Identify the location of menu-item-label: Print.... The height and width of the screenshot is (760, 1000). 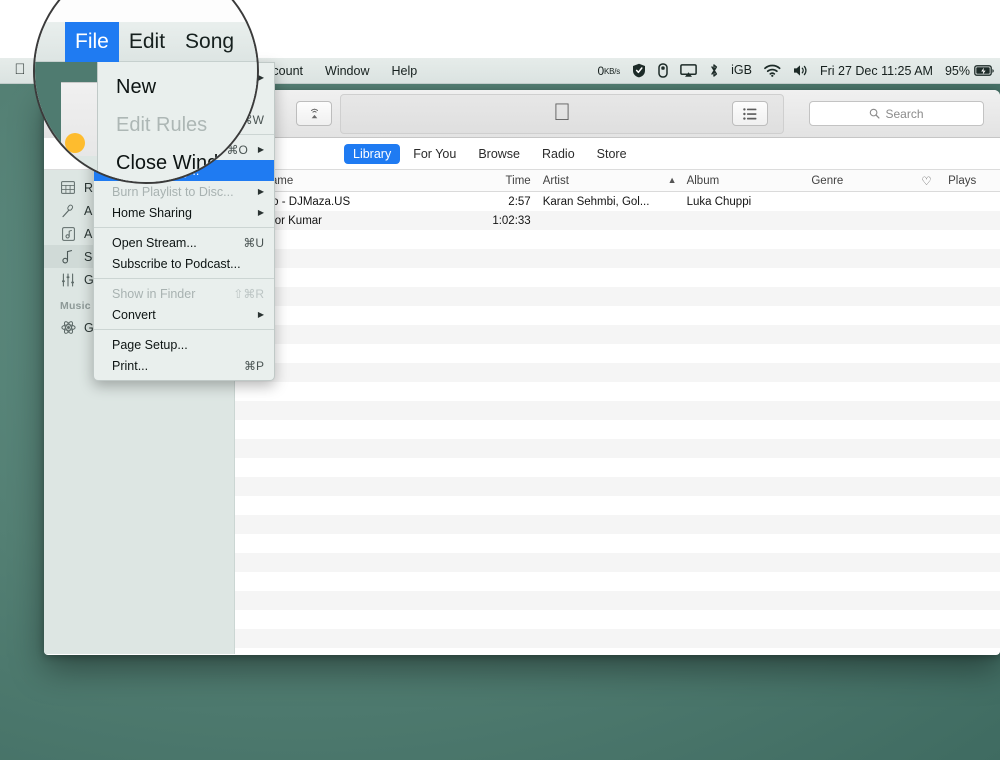
(130, 365).